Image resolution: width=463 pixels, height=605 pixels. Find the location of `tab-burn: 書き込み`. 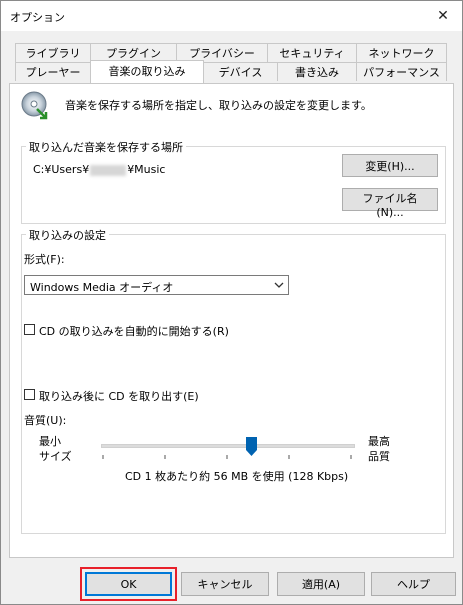

tab-burn: 書き込み is located at coordinates (317, 71).